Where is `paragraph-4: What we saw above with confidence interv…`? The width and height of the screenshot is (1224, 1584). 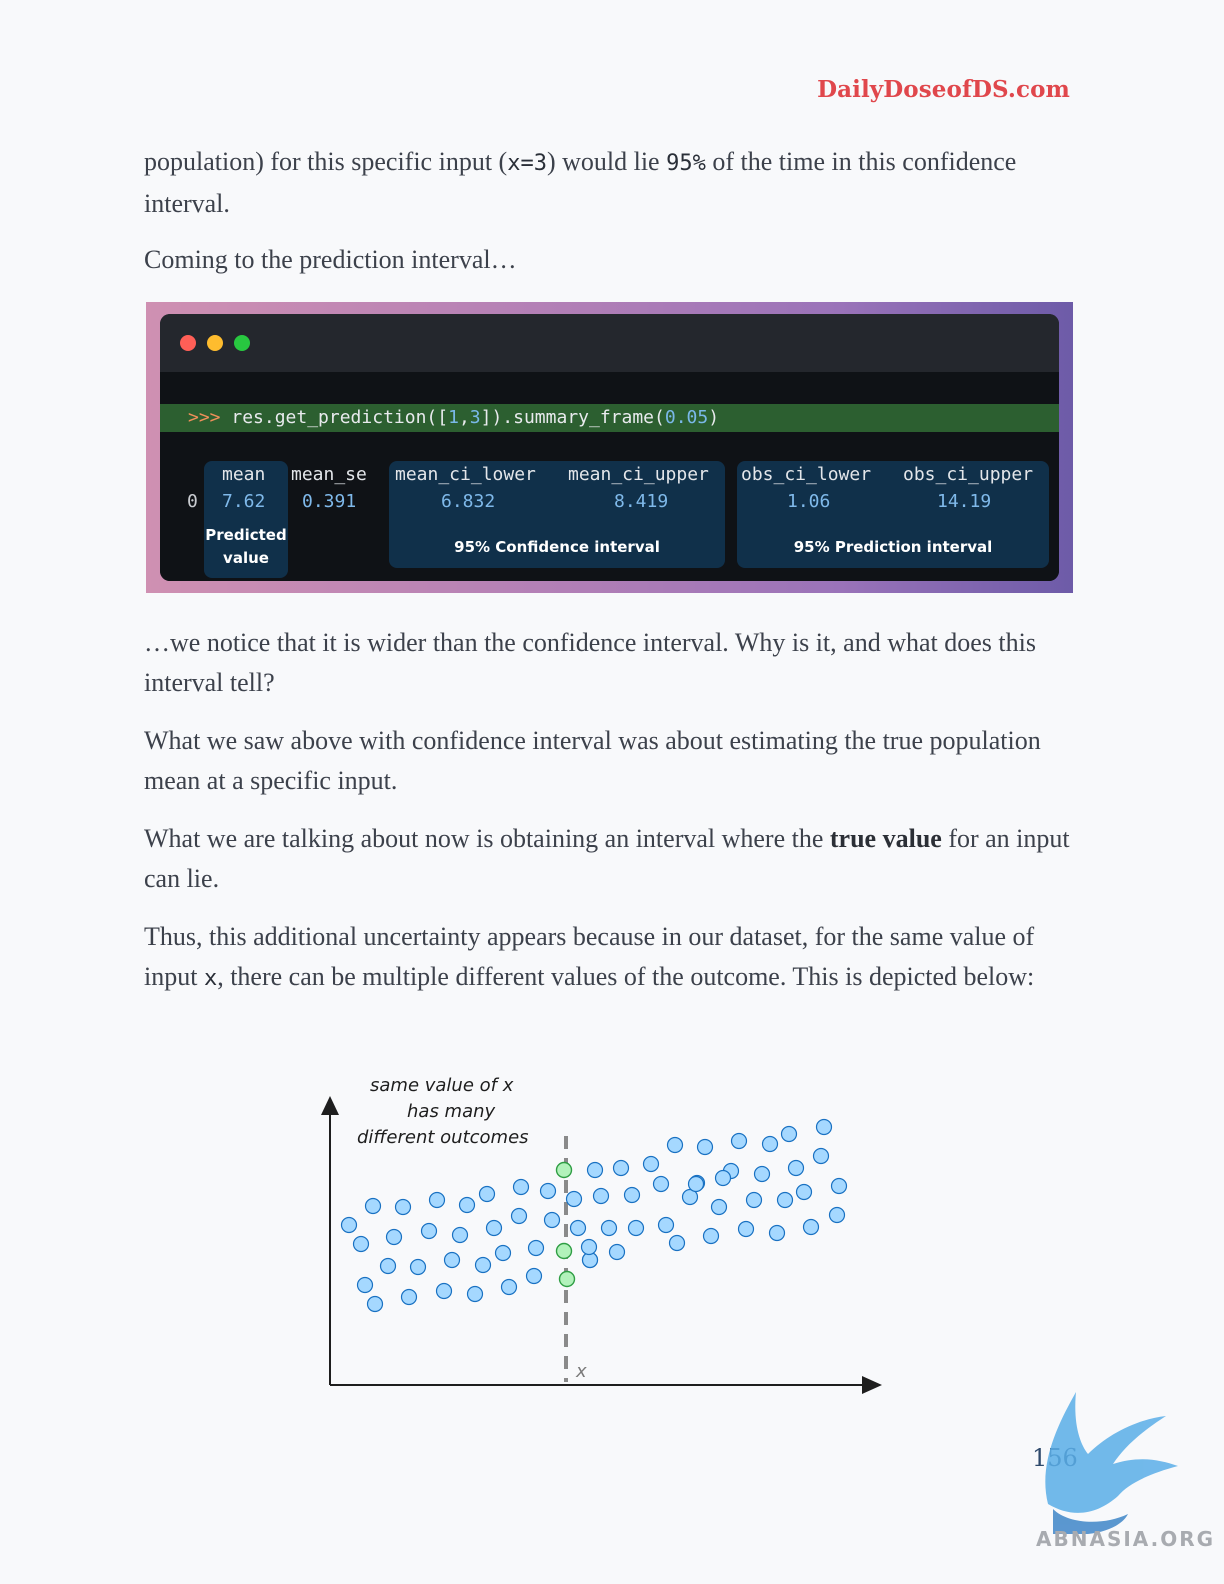
paragraph-4: What we saw above with confidence interv… is located at coordinates (592, 760).